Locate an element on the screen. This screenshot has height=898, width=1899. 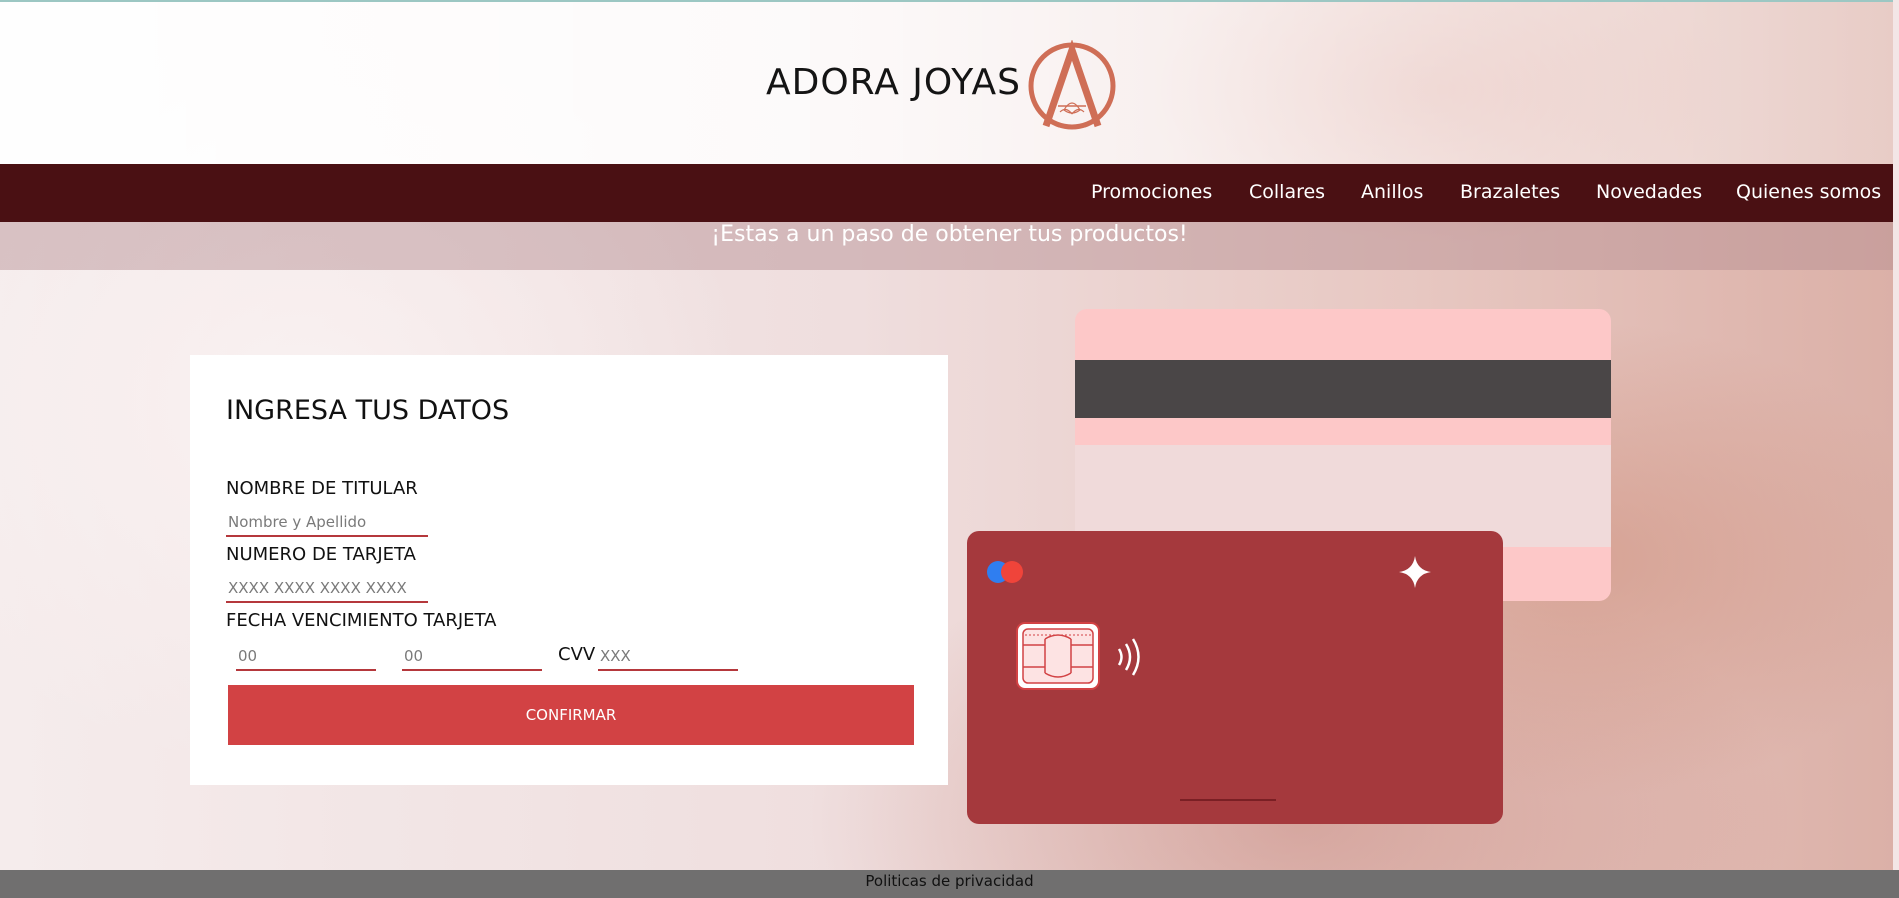
holder-label: NOMBRE DE TITULAR is located at coordinates (322, 488).